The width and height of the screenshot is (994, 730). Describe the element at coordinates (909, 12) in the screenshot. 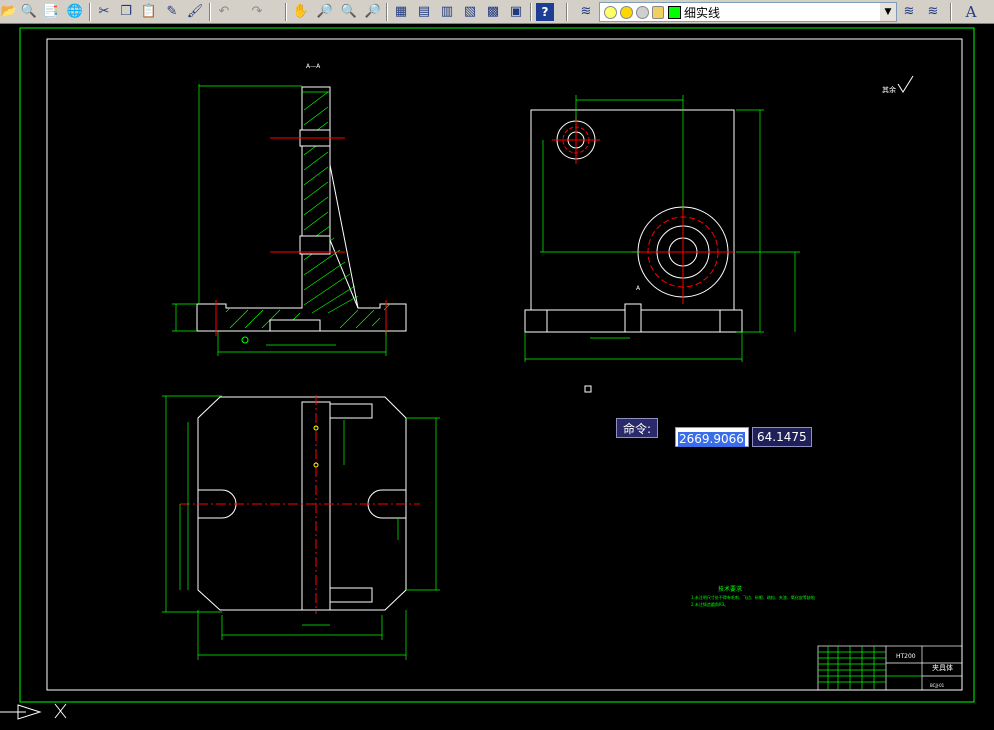

I see `layer-previous-icon: ≋` at that location.